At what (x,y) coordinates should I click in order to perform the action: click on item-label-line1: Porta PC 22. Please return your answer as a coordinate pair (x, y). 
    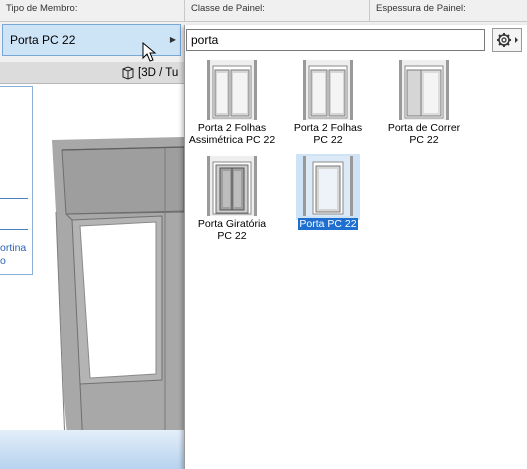
    Looking at the image, I should click on (328, 224).